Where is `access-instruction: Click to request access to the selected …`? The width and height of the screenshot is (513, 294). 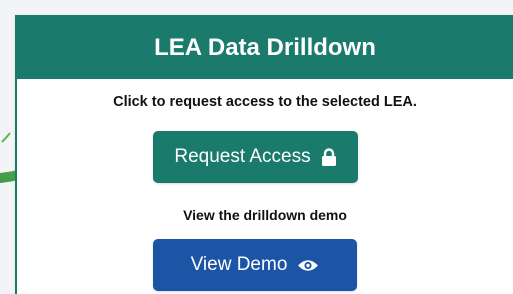 access-instruction: Click to request access to the selected … is located at coordinates (265, 102).